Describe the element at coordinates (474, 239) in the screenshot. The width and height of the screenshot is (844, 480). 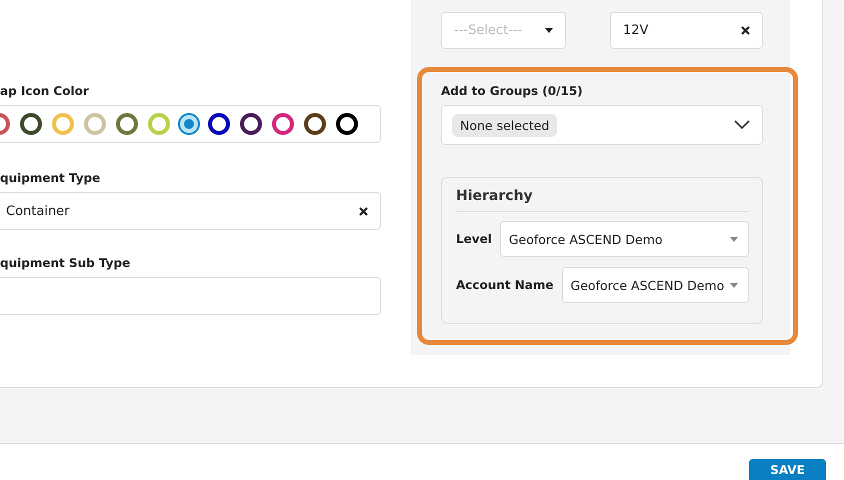
I see `field-label: Level` at that location.